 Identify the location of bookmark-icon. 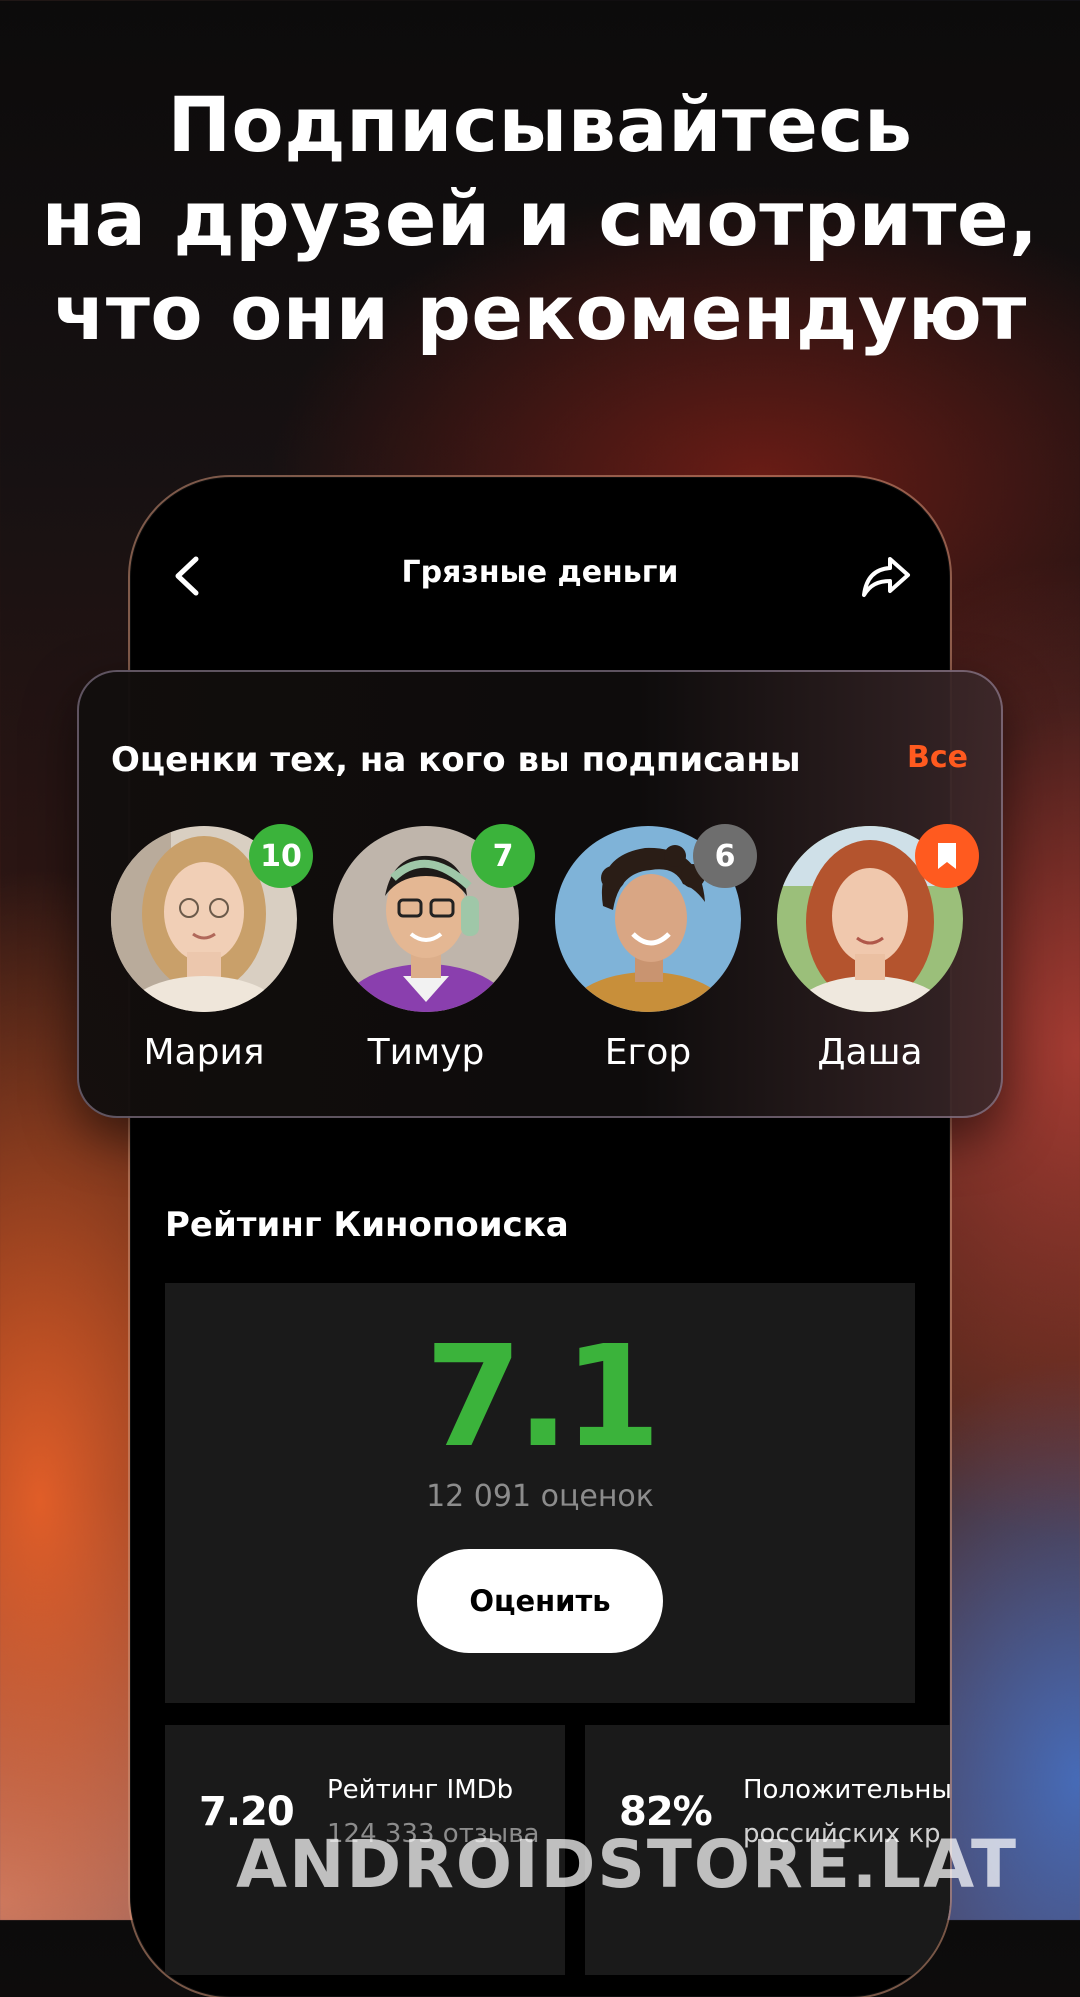
(947, 856).